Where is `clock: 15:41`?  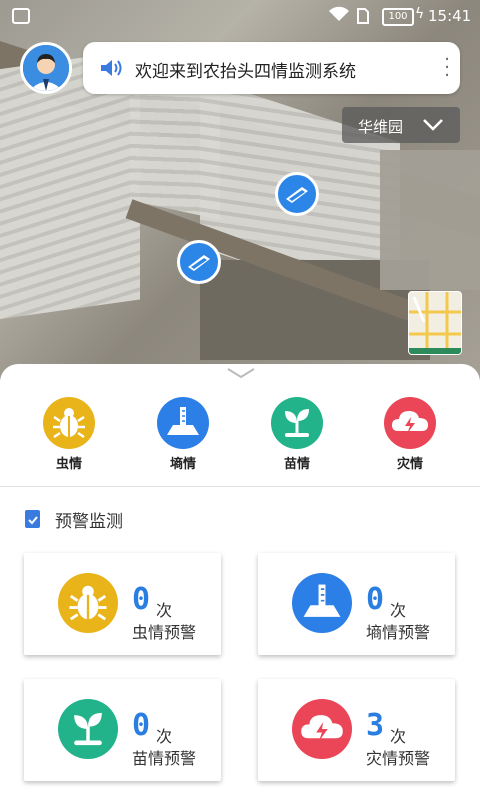 clock: 15:41 is located at coordinates (450, 16).